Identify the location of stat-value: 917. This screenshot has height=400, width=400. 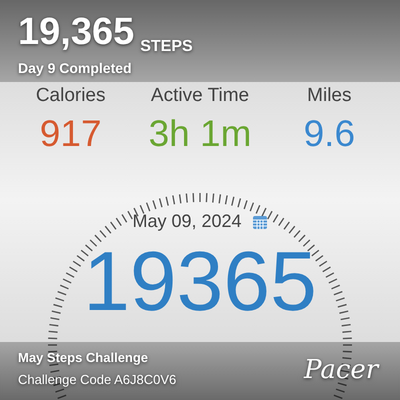
(71, 134).